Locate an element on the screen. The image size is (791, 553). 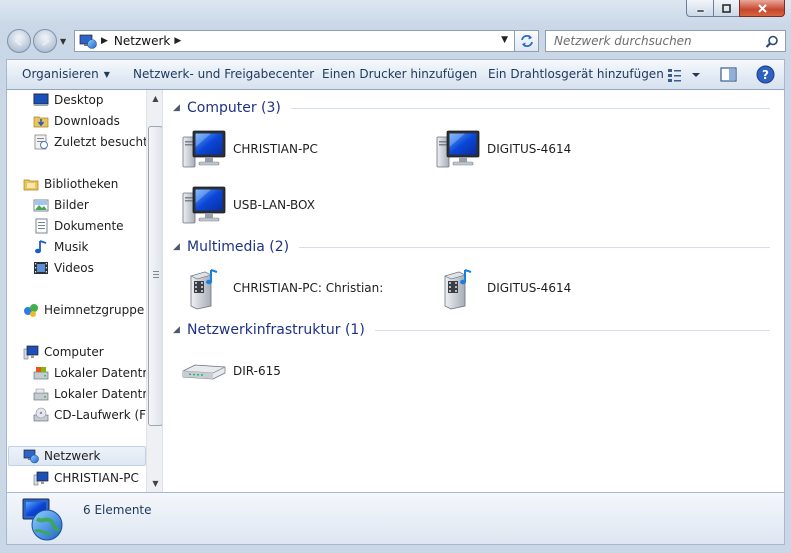
nav-item-downloads: Downloads is located at coordinates (76, 121).